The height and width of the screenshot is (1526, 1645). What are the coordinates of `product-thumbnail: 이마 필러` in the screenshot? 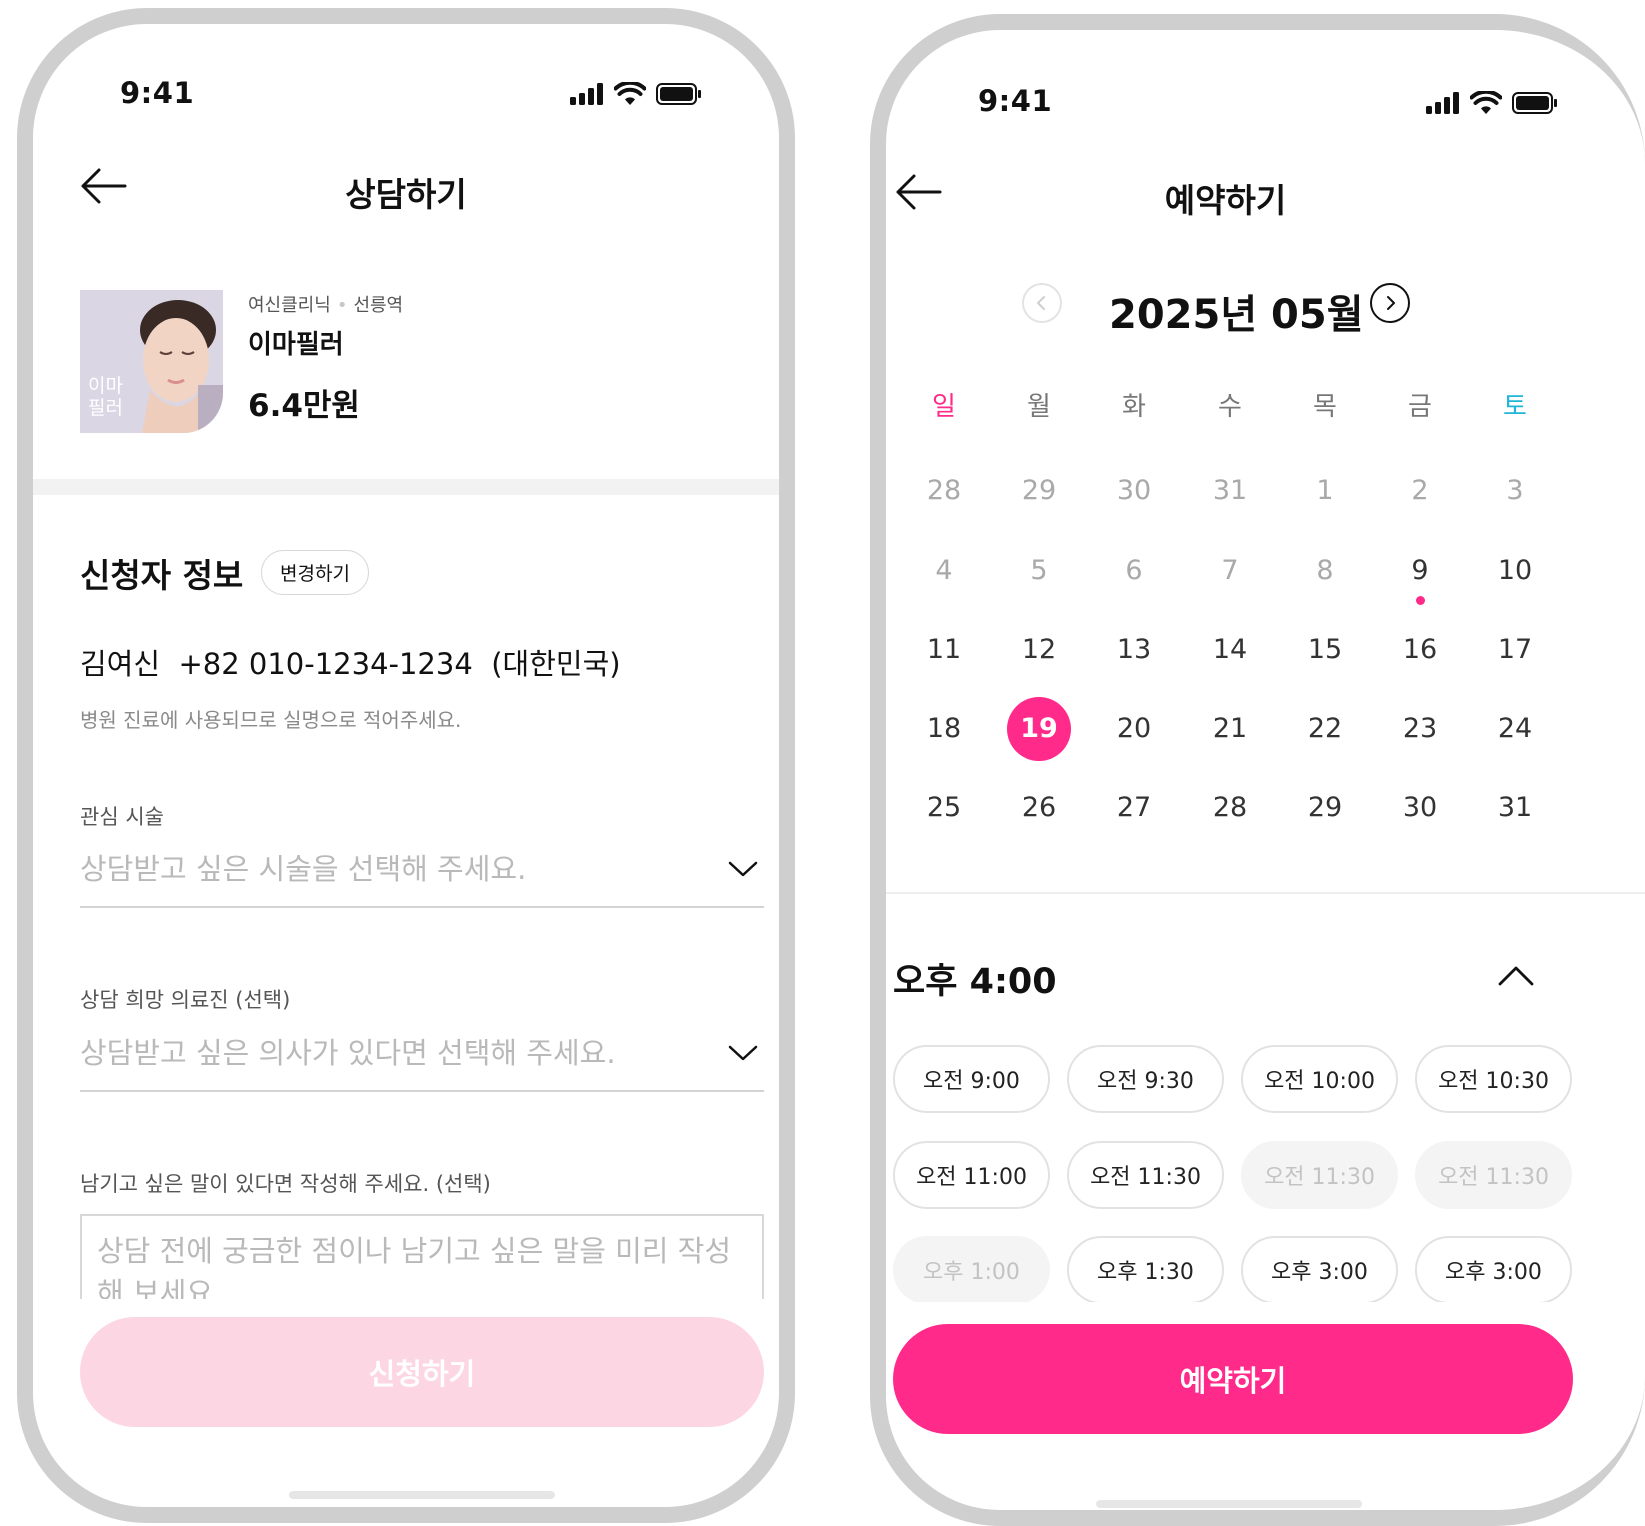 It's located at (151, 361).